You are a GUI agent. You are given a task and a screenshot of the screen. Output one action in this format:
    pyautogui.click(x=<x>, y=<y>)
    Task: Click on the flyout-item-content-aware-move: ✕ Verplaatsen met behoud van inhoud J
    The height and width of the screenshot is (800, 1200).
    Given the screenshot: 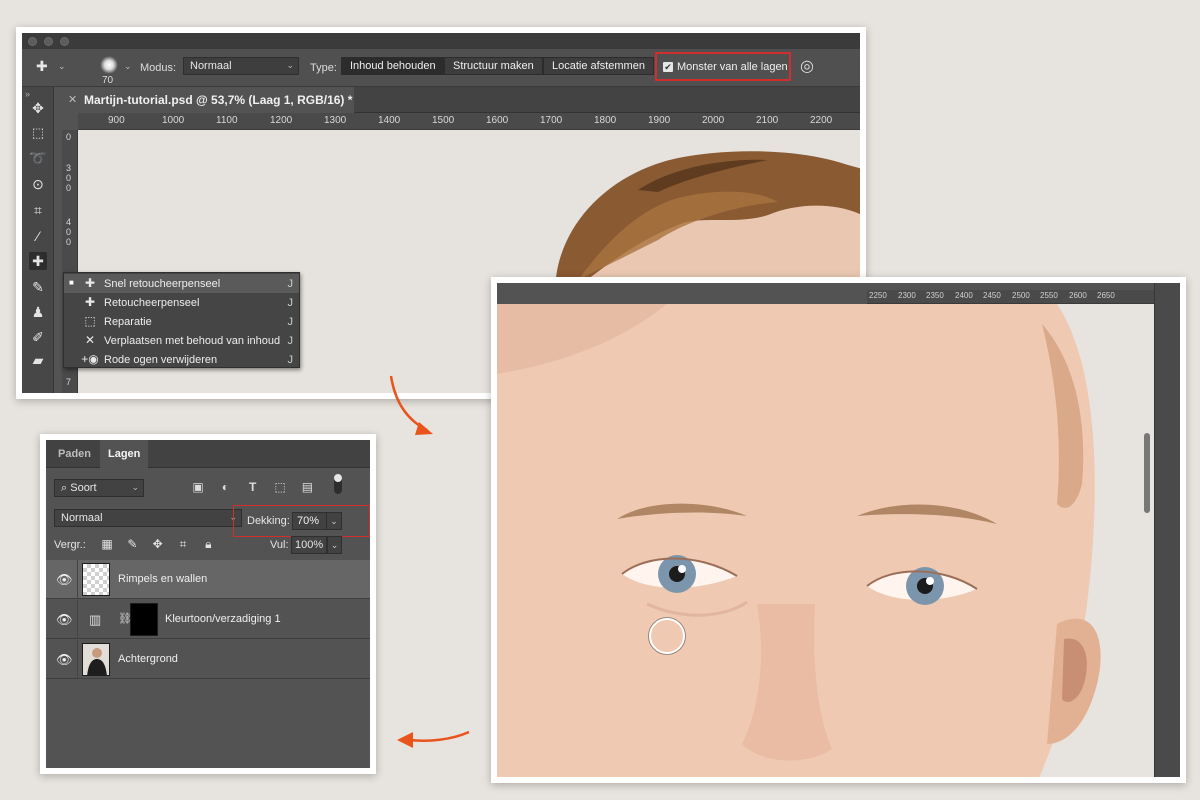 What is the action you would take?
    pyautogui.click(x=181, y=340)
    